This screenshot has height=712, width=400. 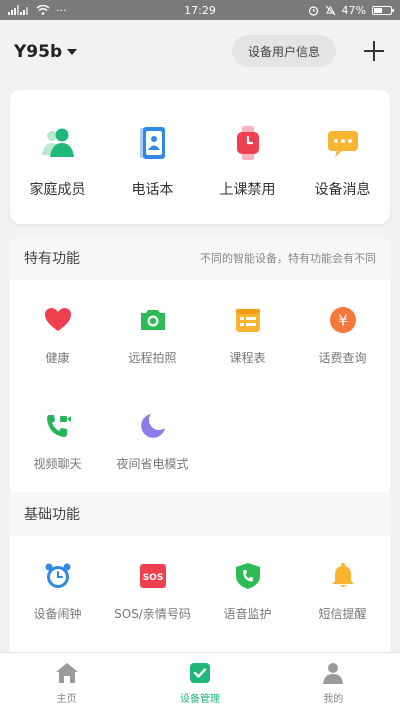 What do you see at coordinates (342, 614) in the screenshot?
I see `sms-reminder-label: 短信提醒` at bounding box center [342, 614].